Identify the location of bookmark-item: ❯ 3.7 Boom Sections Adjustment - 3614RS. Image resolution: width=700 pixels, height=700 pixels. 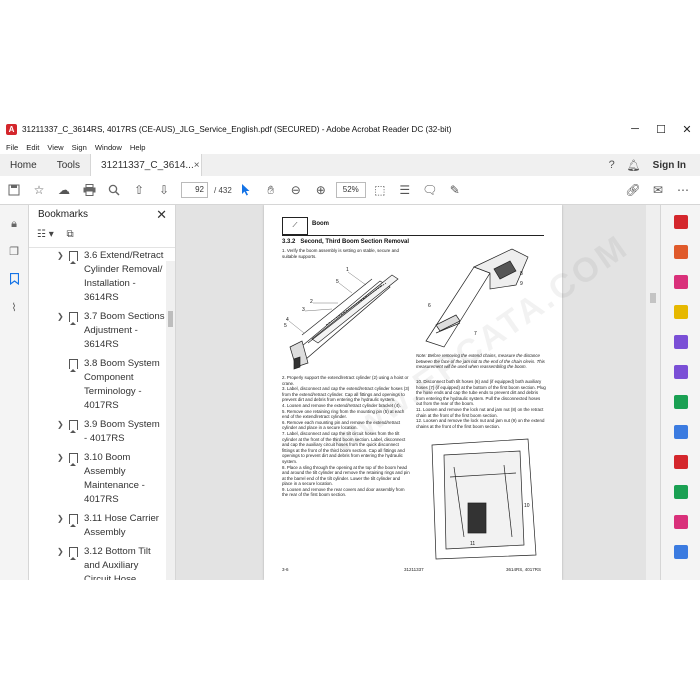
(97, 331).